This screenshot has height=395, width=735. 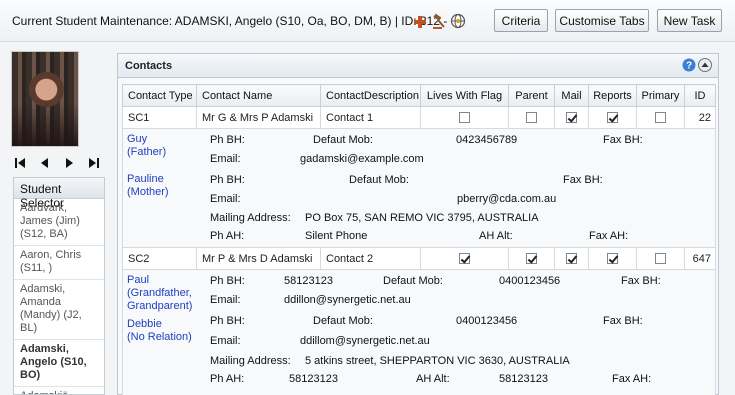 I want to click on next-record-icon, so click(x=69, y=163).